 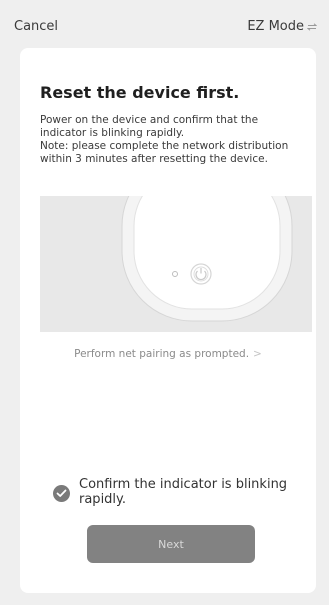 I want to click on swap-icon, so click(x=312, y=26).